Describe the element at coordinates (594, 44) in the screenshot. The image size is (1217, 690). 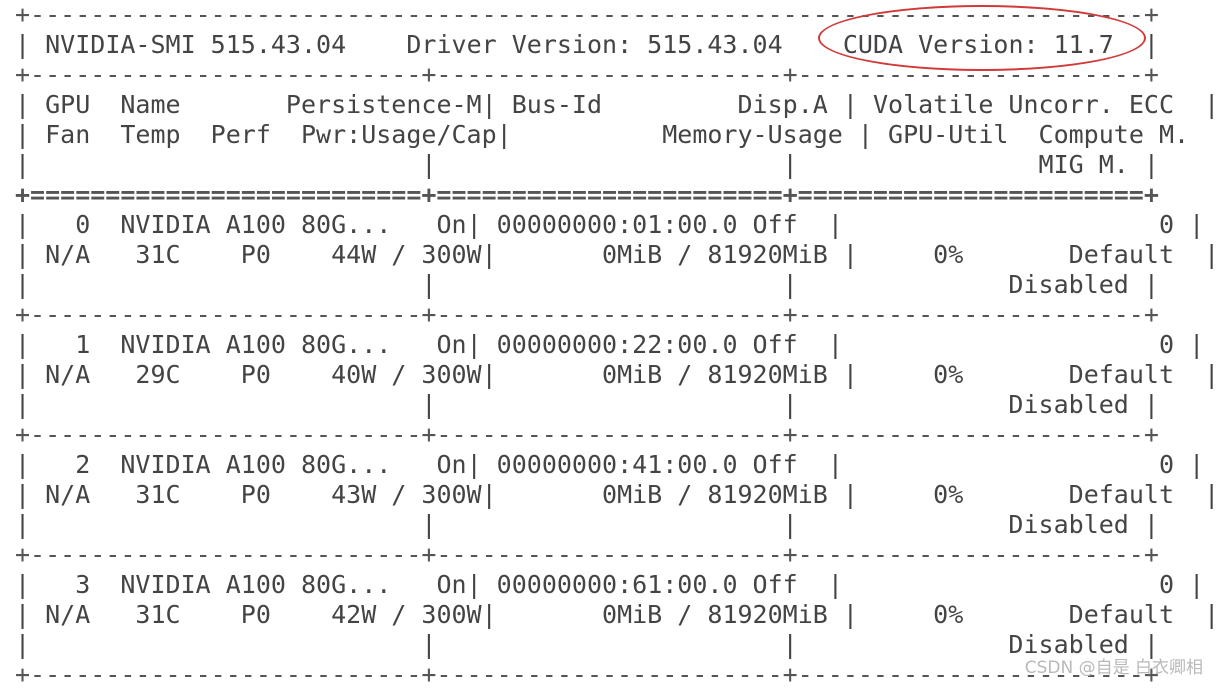
I see `driver-version-label: Driver Version: 515.43.04` at that location.